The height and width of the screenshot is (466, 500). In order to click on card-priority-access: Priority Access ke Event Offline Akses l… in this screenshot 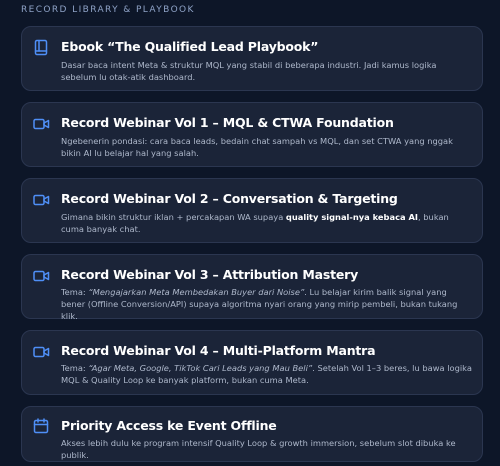, I will do `click(252, 434)`.